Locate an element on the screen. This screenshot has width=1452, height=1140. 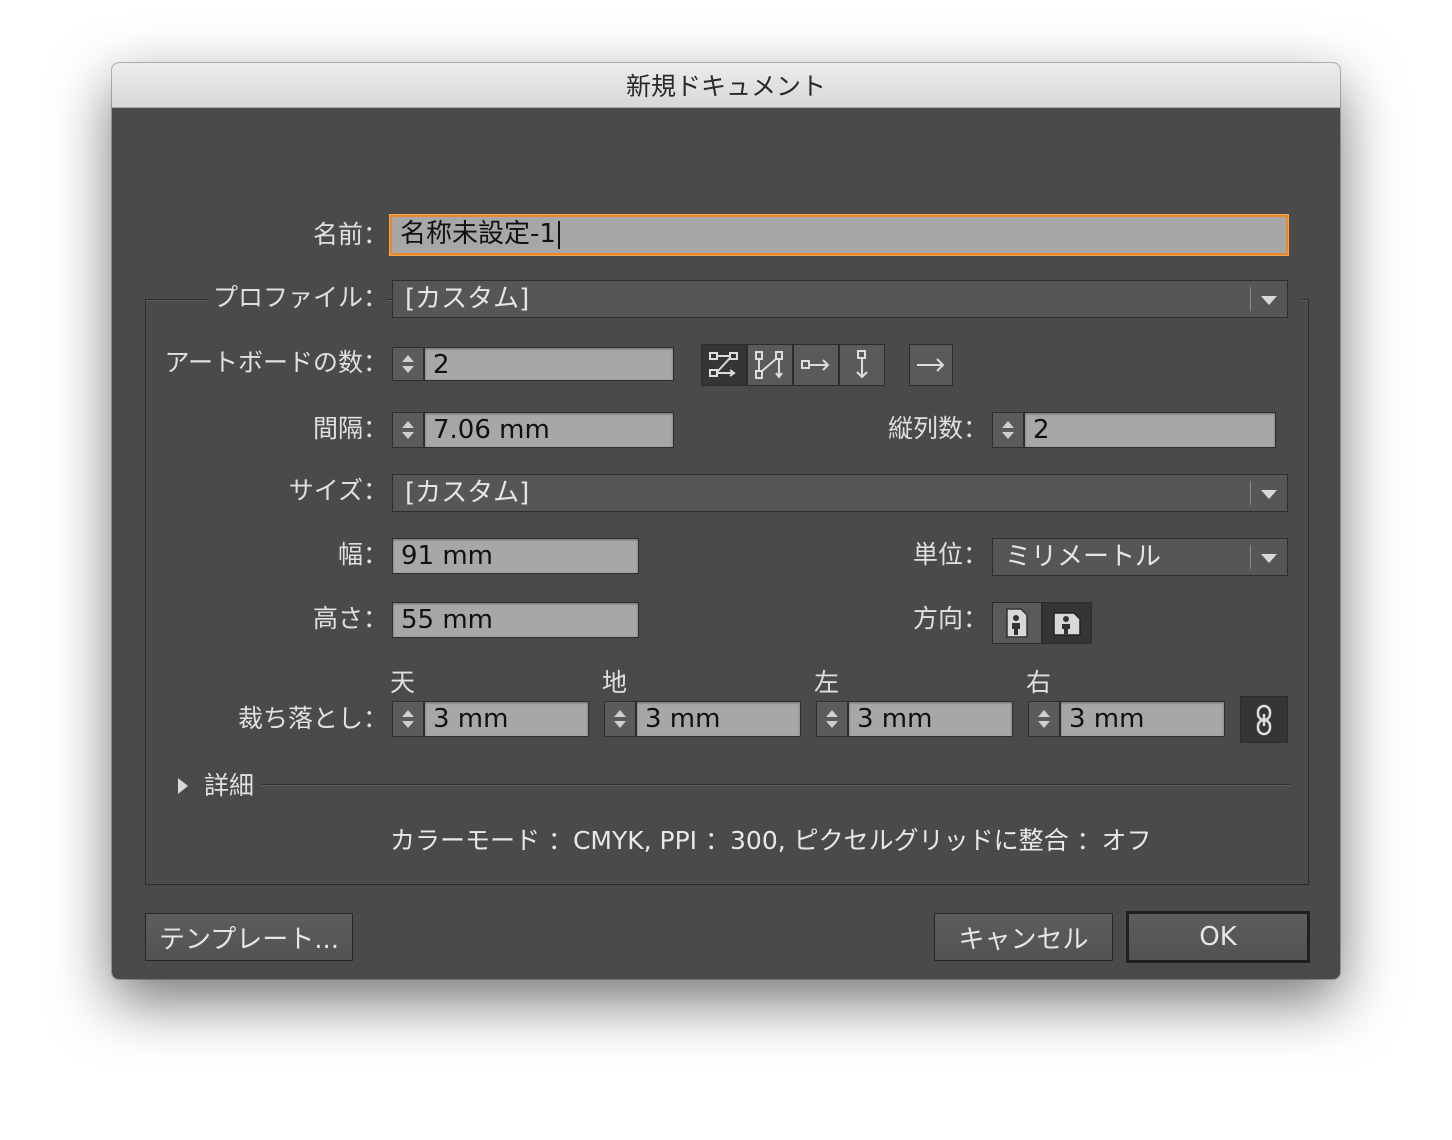
bleed-left-value: 3 mm is located at coordinates (895, 719).